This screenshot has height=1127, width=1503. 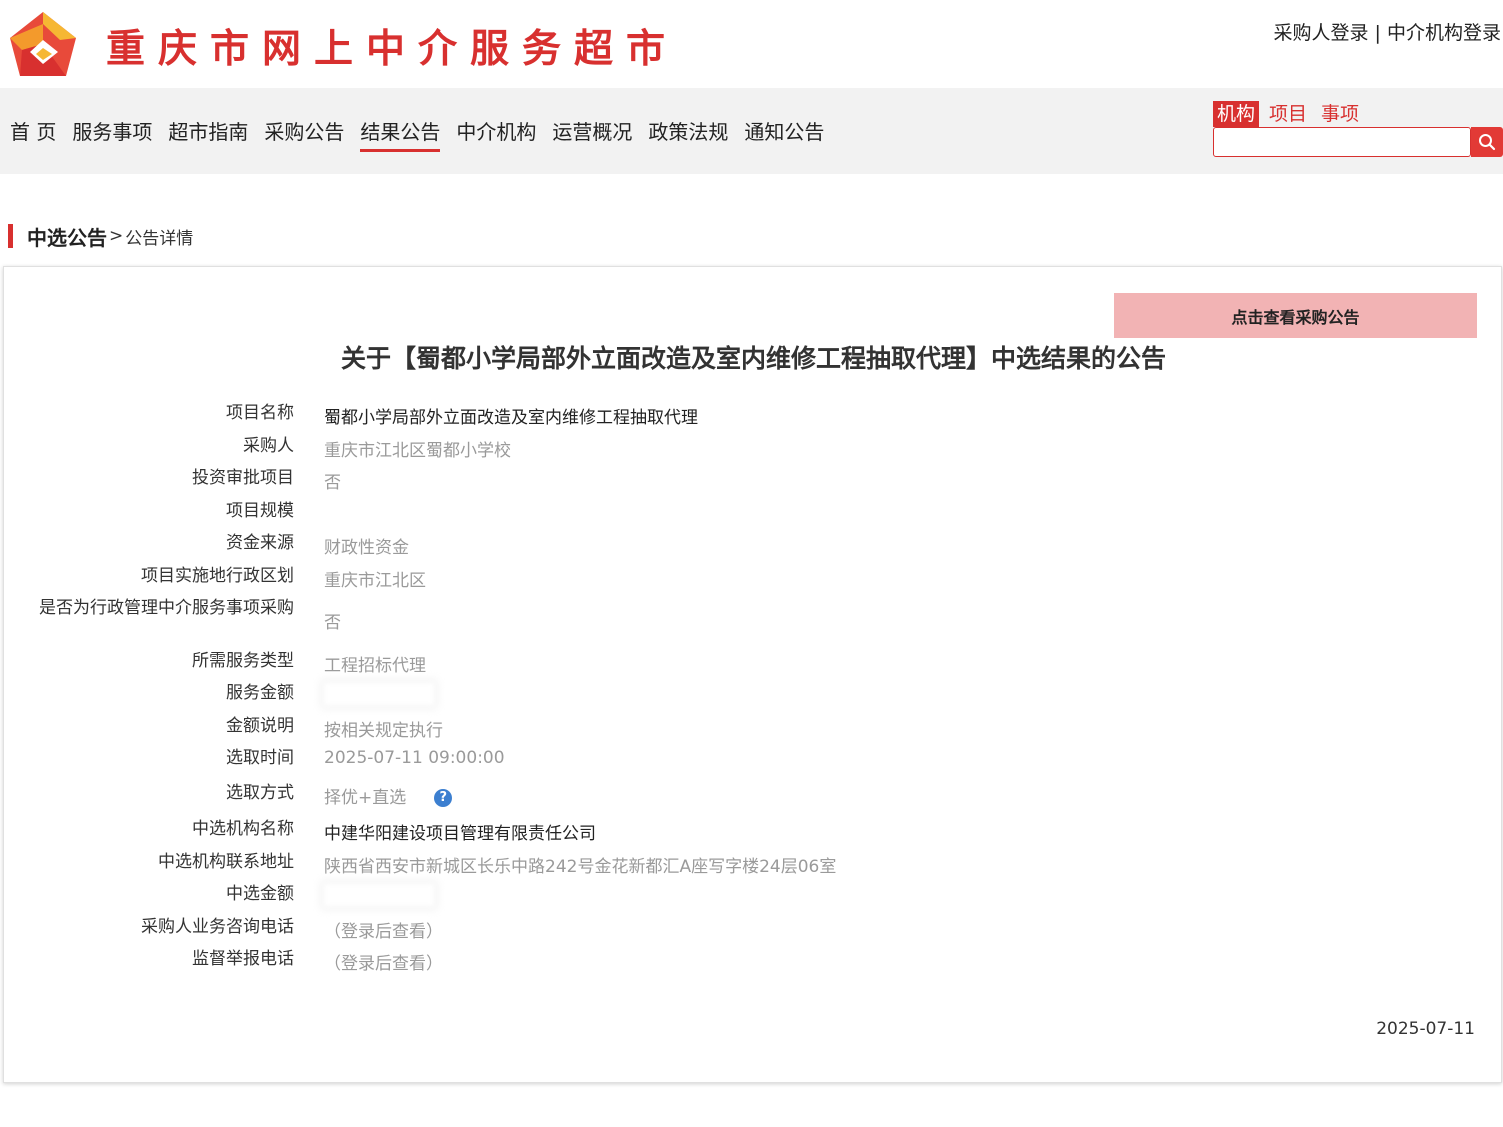 I want to click on nav-item: 中介机构, so click(x=496, y=134).